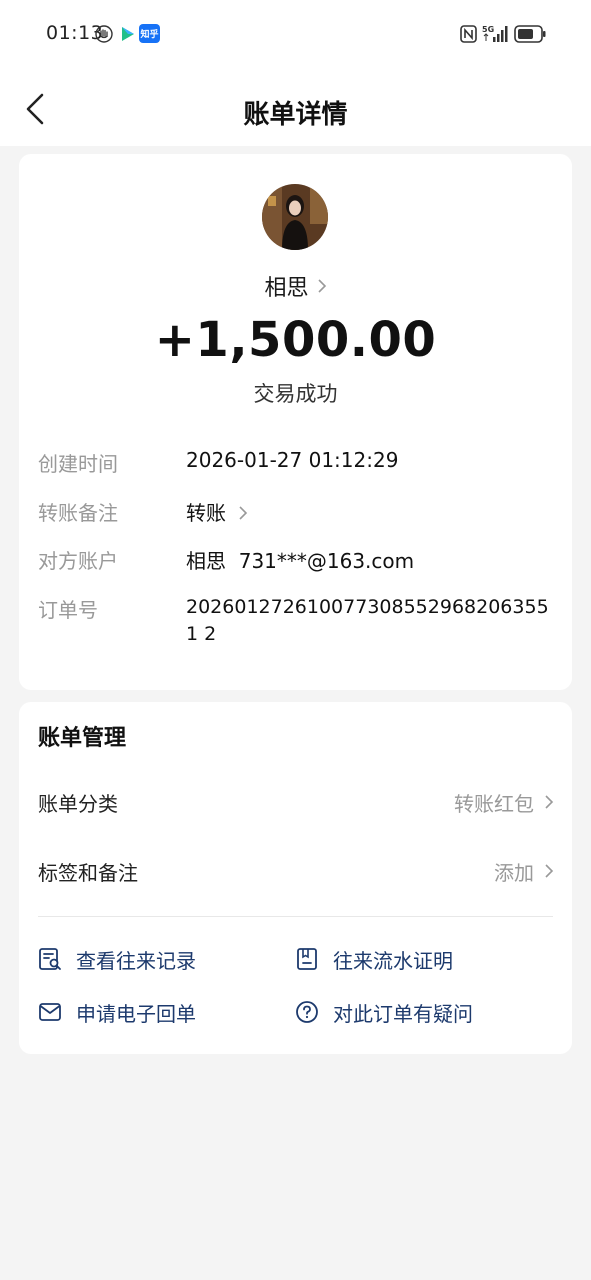 The image size is (591, 1280). What do you see at coordinates (78, 464) in the screenshot?
I see `created-time-label: 创建时间` at bounding box center [78, 464].